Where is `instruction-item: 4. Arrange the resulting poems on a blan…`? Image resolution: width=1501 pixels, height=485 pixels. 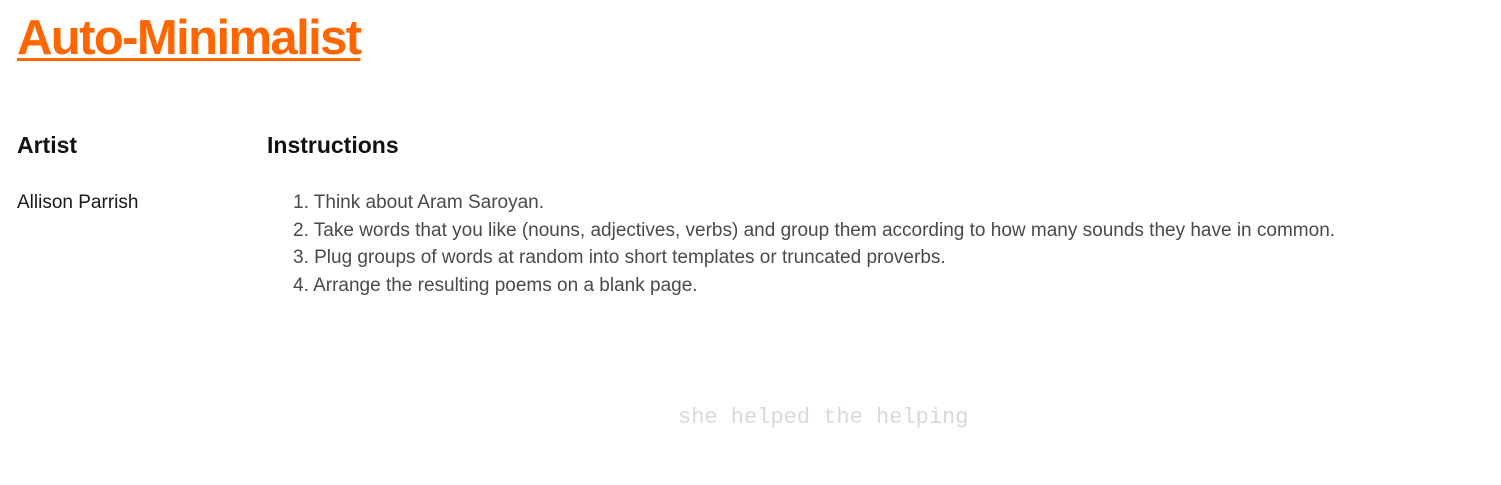 instruction-item: 4. Arrange the resulting poems on a blan… is located at coordinates (495, 285).